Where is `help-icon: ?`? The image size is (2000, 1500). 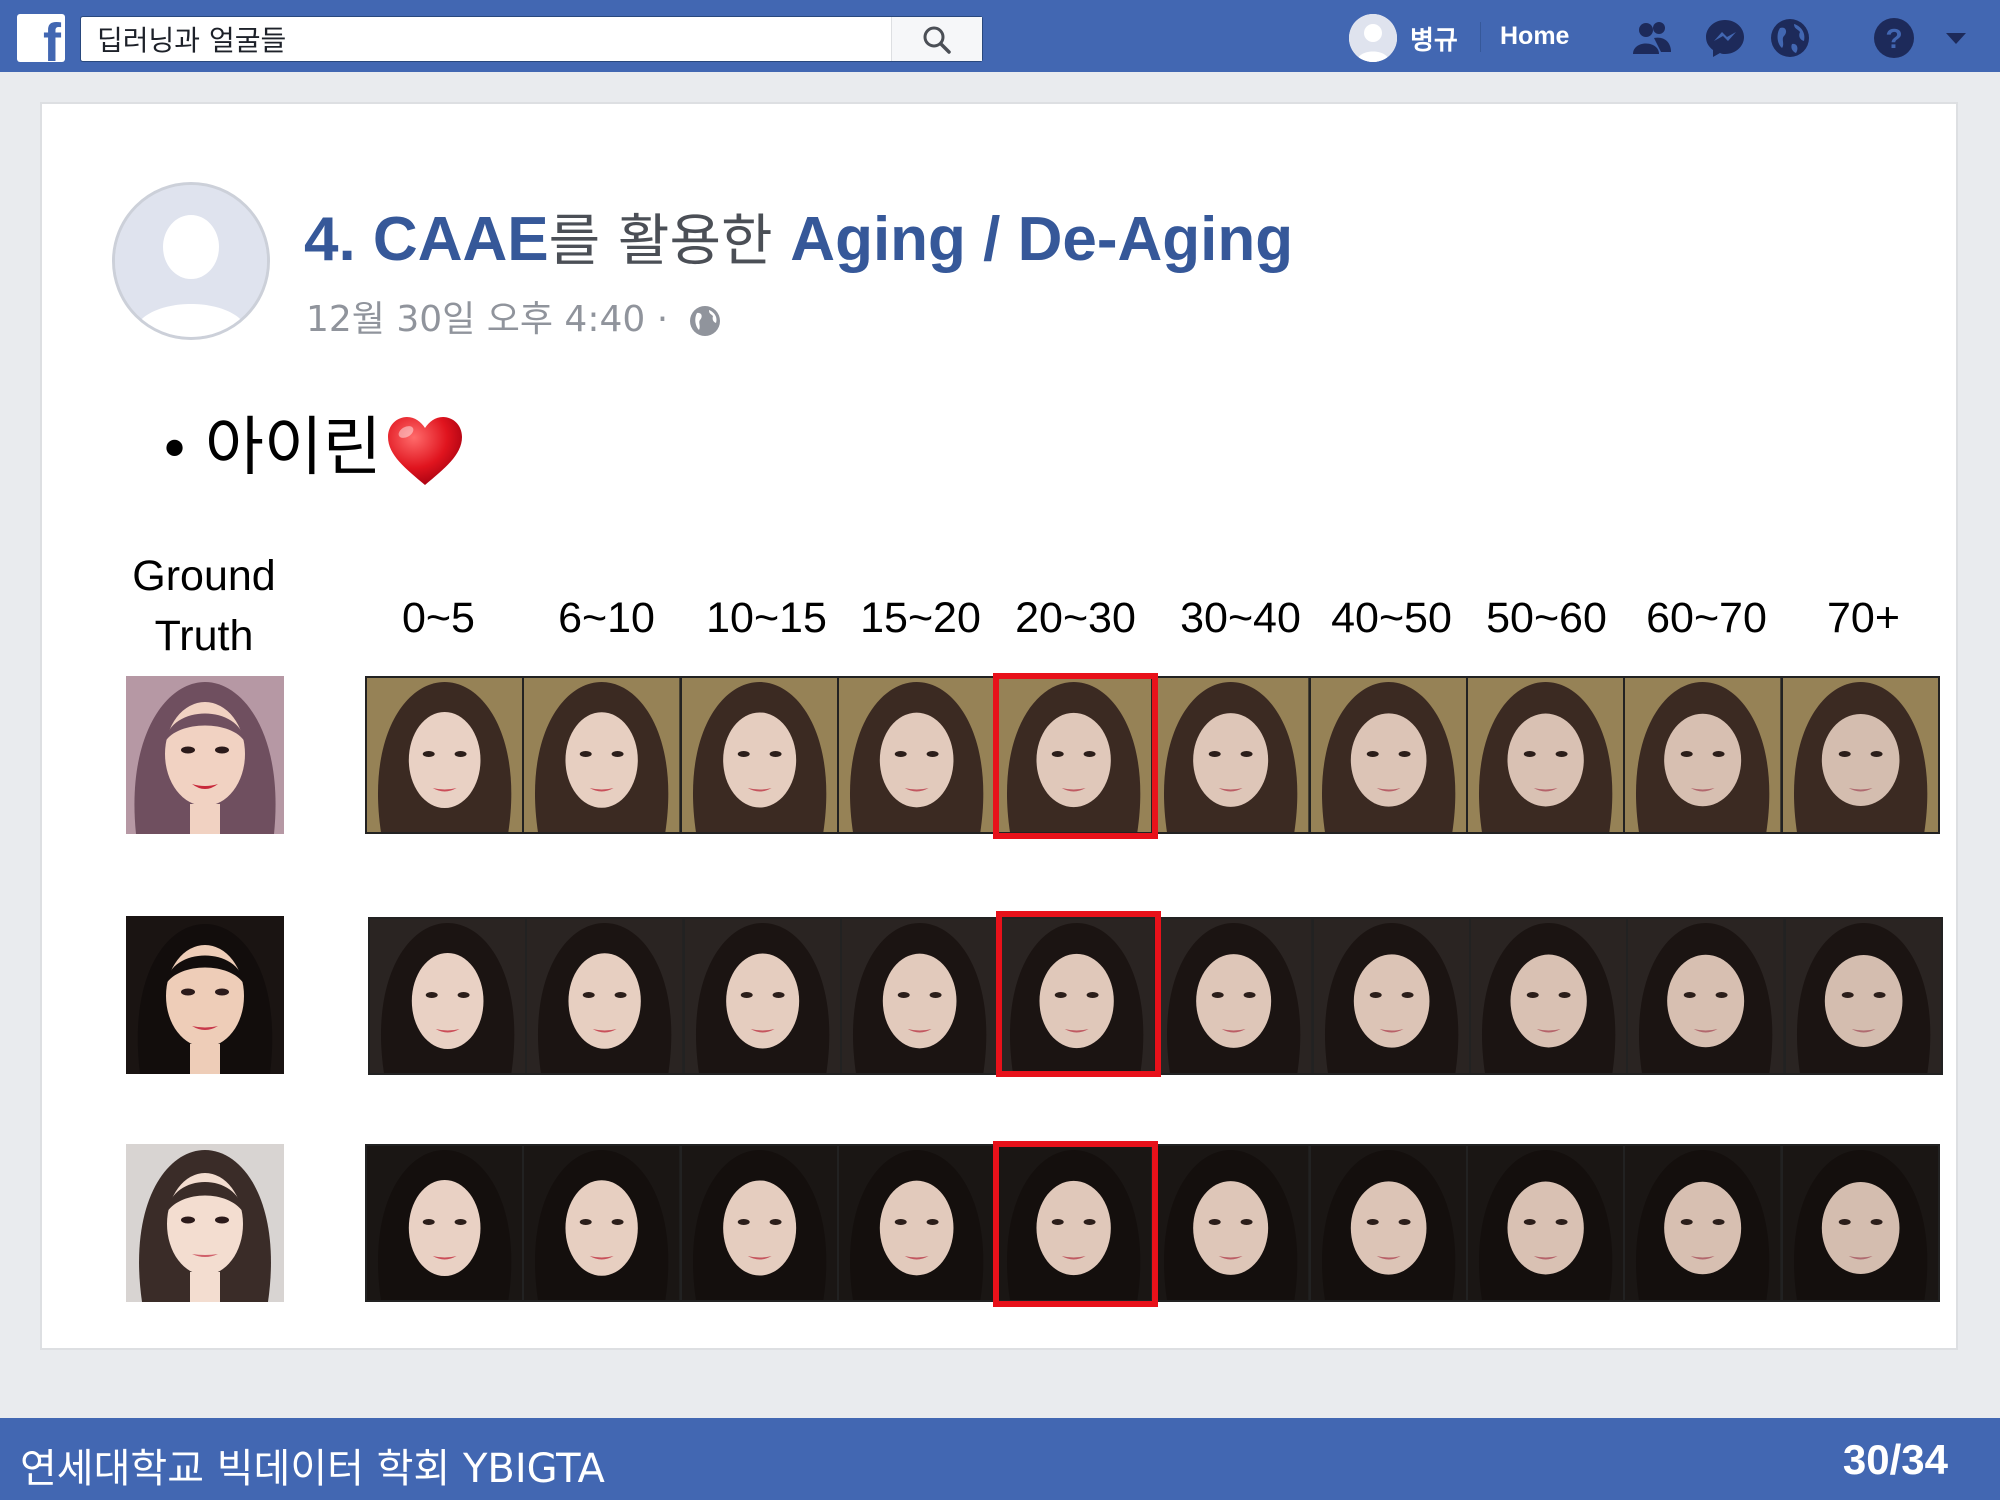 help-icon: ? is located at coordinates (1894, 38).